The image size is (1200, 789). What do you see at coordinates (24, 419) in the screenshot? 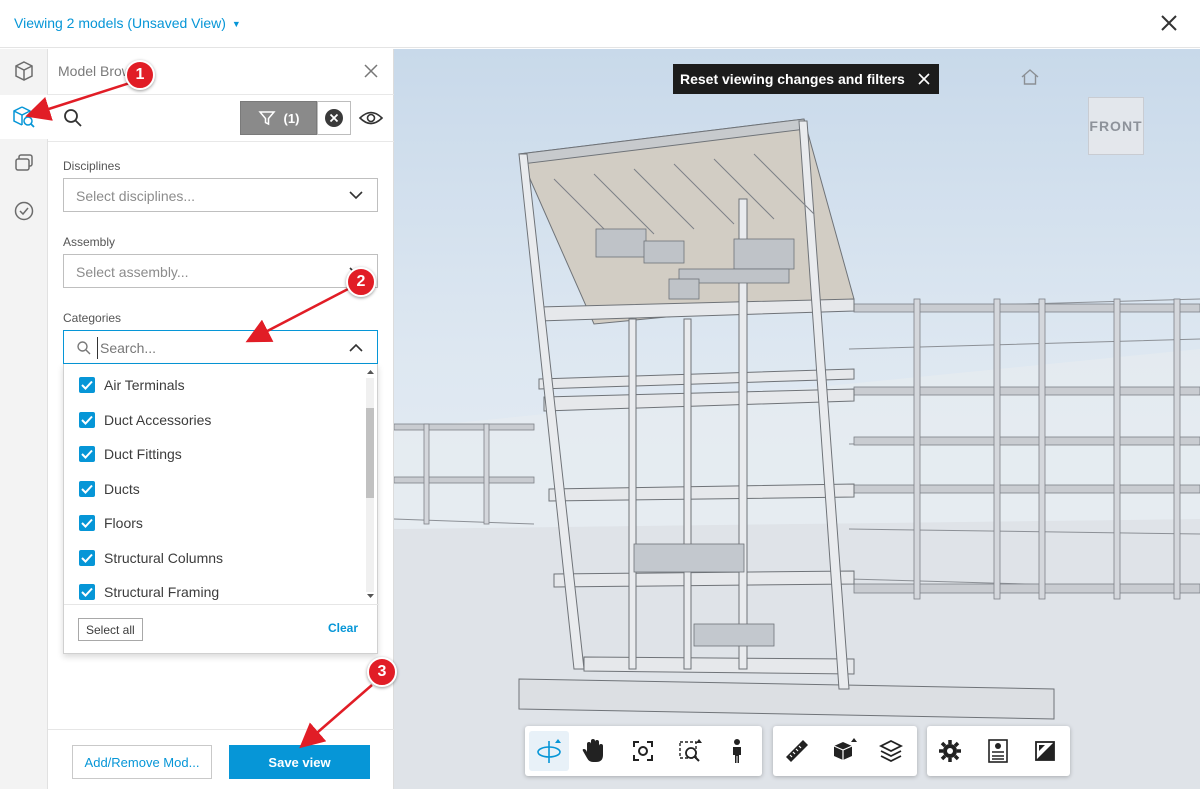
I see `left-rail` at bounding box center [24, 419].